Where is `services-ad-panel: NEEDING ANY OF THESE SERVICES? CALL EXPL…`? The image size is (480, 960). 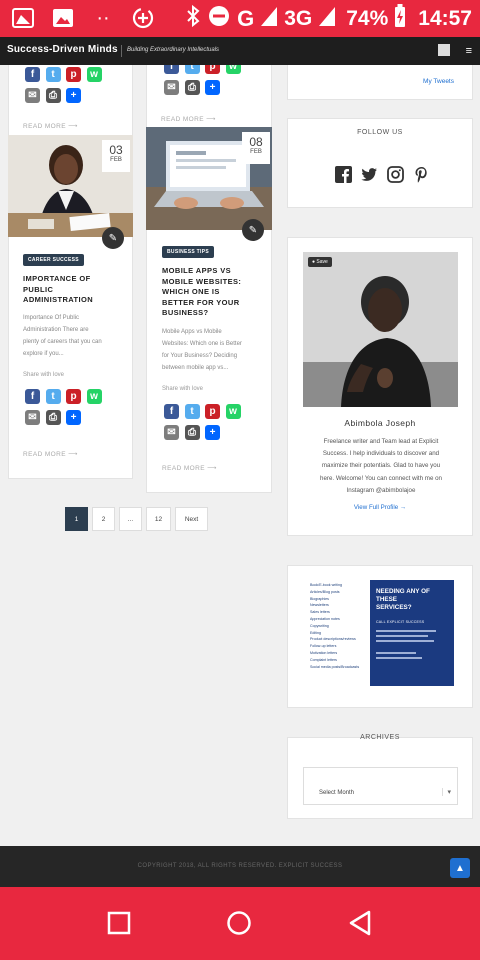
services-ad-panel: NEEDING ANY OF THESE SERVICES? CALL EXPL… is located at coordinates (412, 633).